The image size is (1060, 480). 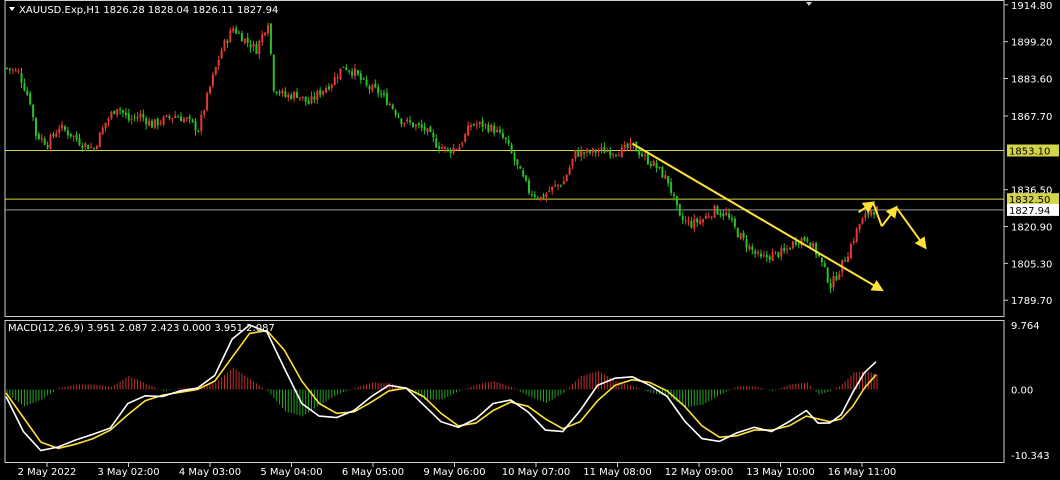 What do you see at coordinates (454, 472) in the screenshot?
I see `time-tick-label: 9 May 06:00` at bounding box center [454, 472].